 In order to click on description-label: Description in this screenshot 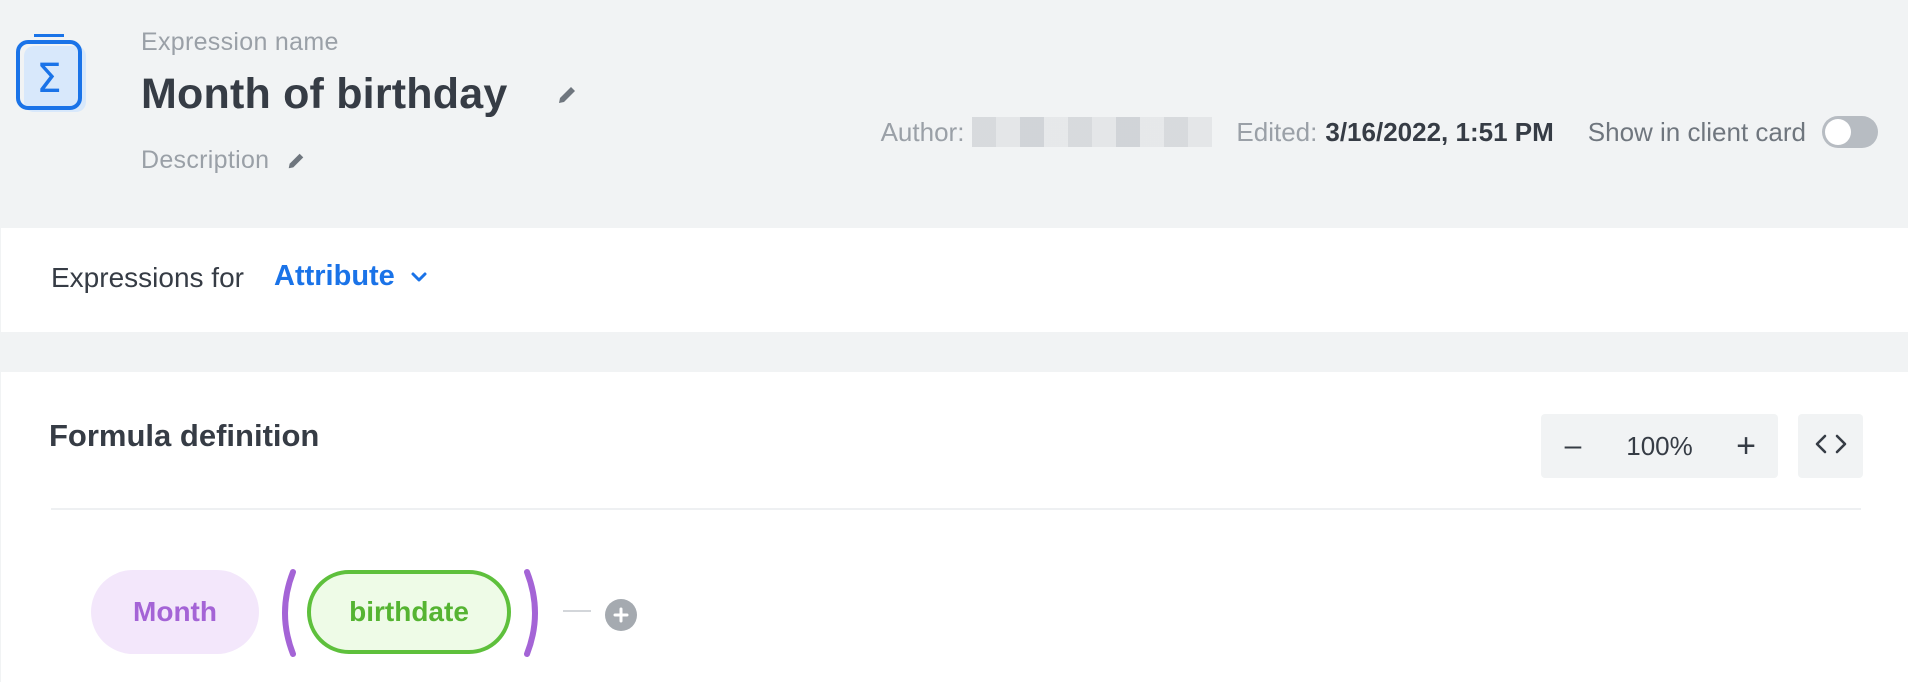, I will do `click(205, 160)`.